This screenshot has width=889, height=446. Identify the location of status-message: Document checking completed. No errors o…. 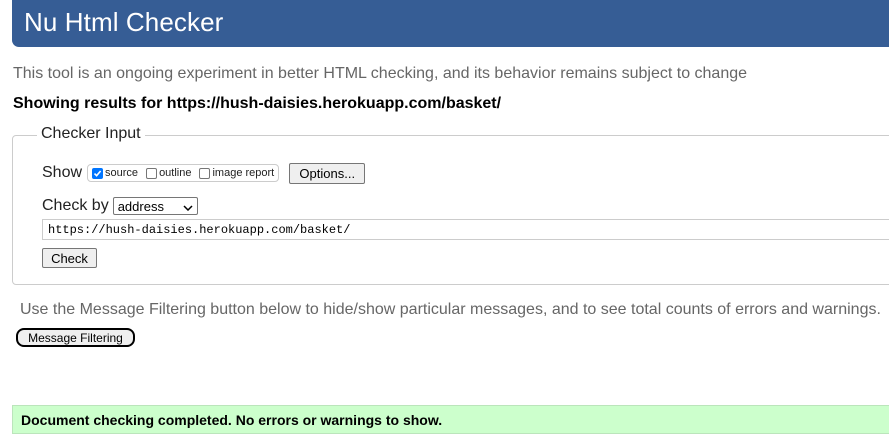
(450, 419).